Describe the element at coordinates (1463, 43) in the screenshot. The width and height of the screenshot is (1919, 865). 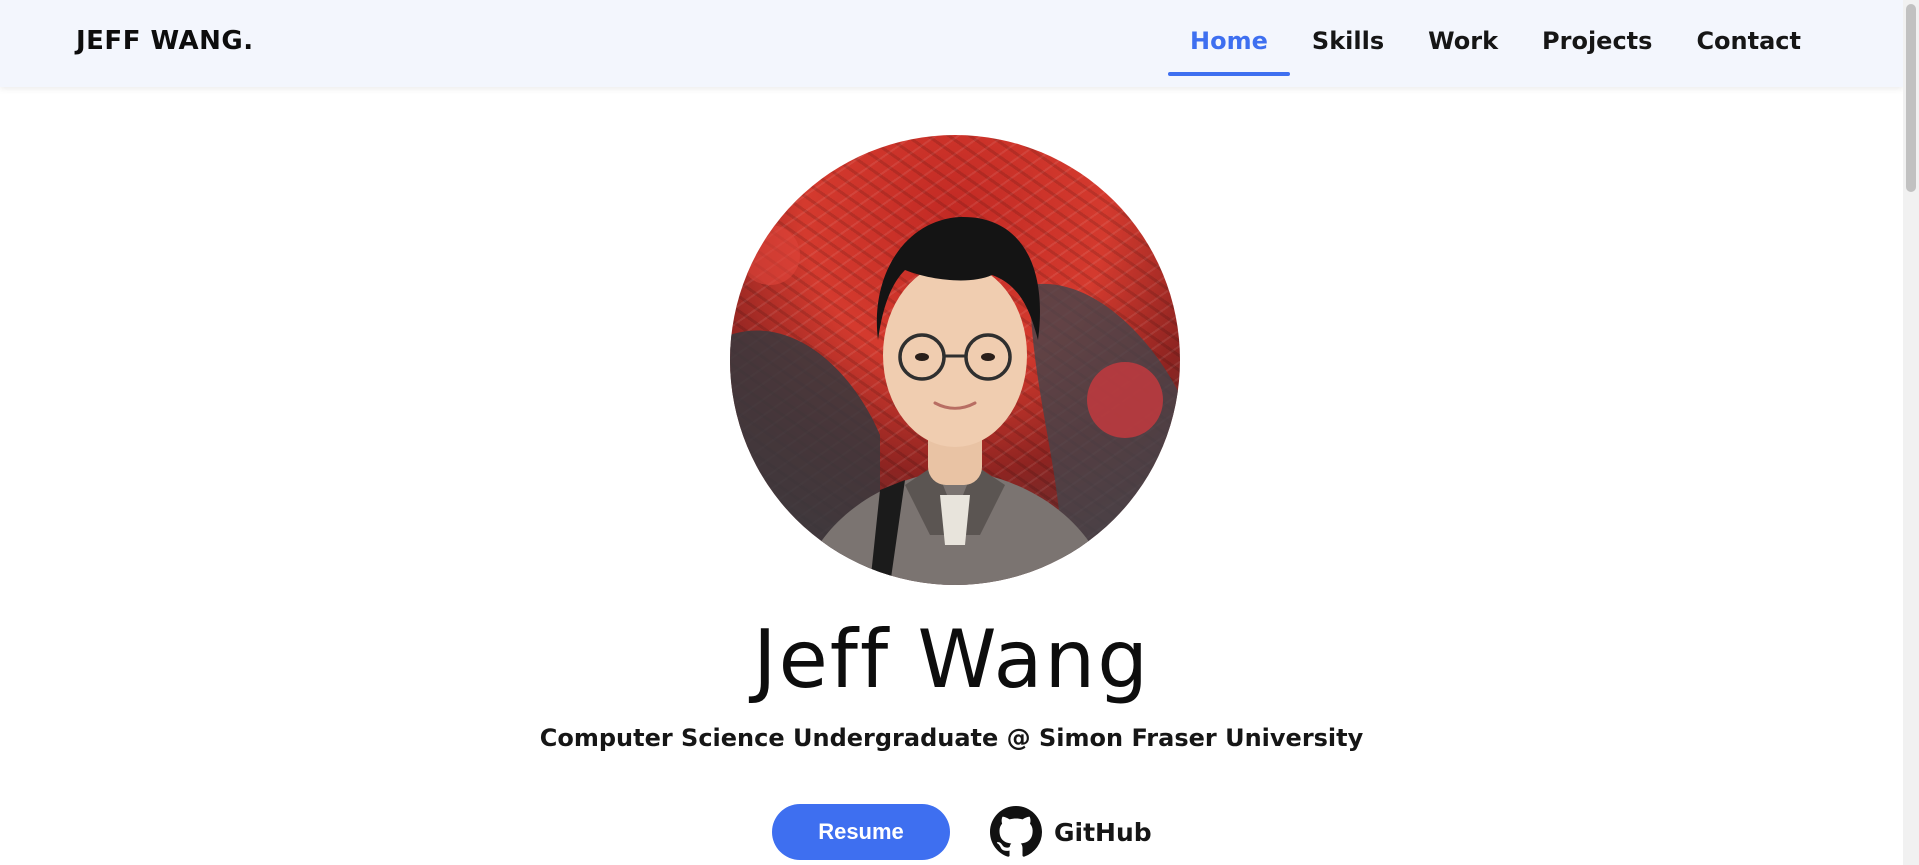
I see `nav-item-work: Work` at that location.